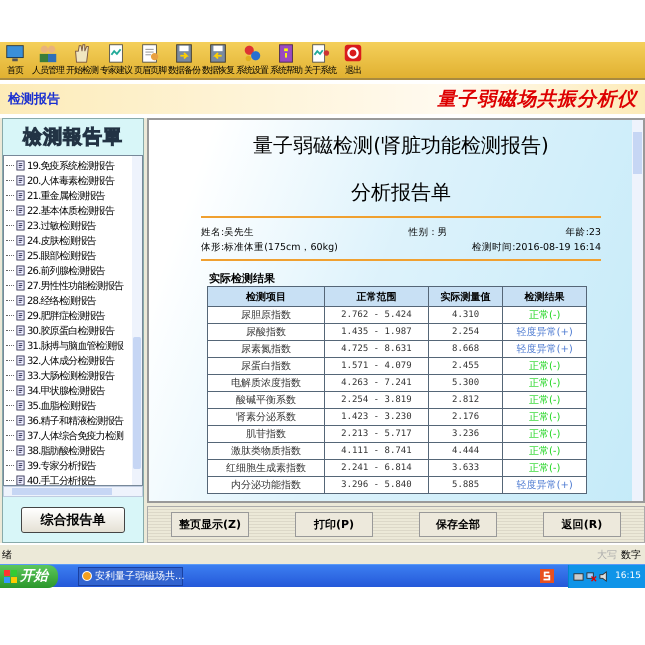 This screenshot has height=645, width=645. What do you see at coordinates (242, 278) in the screenshot?
I see `section-heading: 实际检测结果` at bounding box center [242, 278].